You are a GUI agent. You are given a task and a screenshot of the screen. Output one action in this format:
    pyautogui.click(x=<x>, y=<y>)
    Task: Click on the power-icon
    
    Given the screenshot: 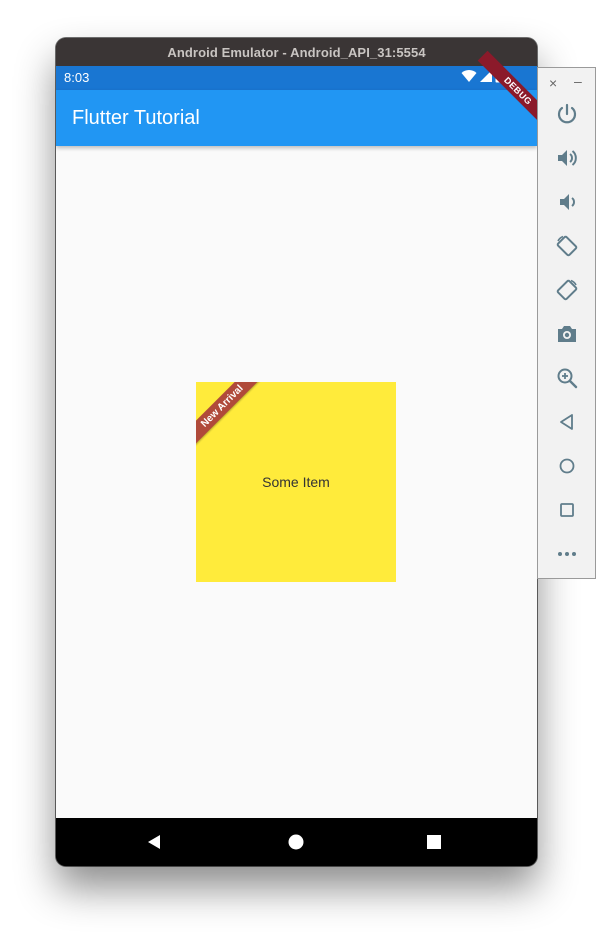 What is the action you would take?
    pyautogui.click(x=567, y=114)
    